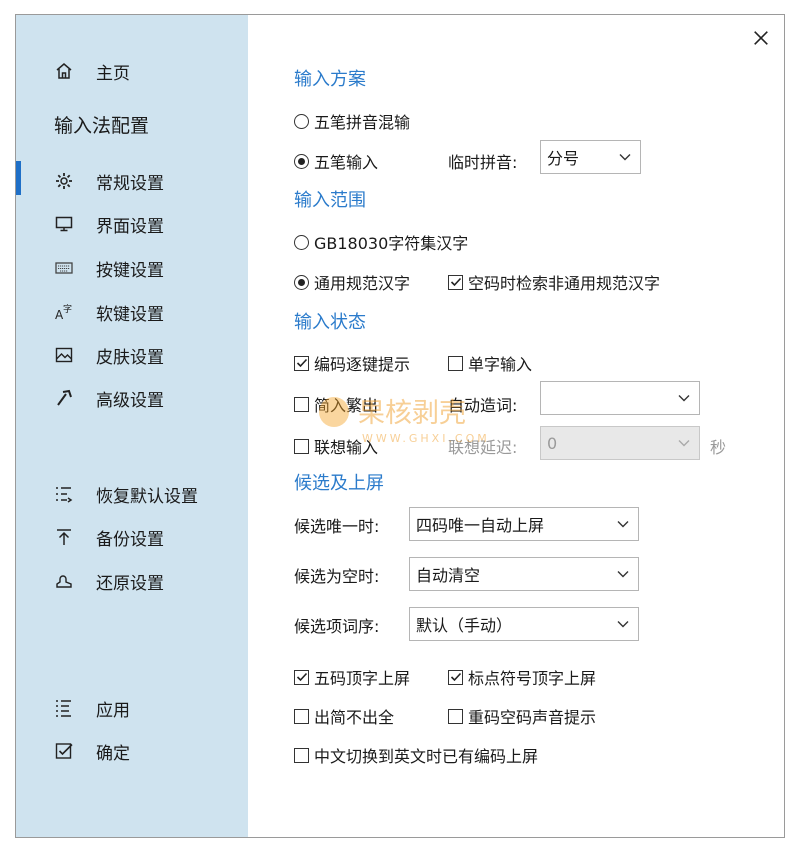  I want to click on candidate-empty-select: 自动清空, so click(524, 574).